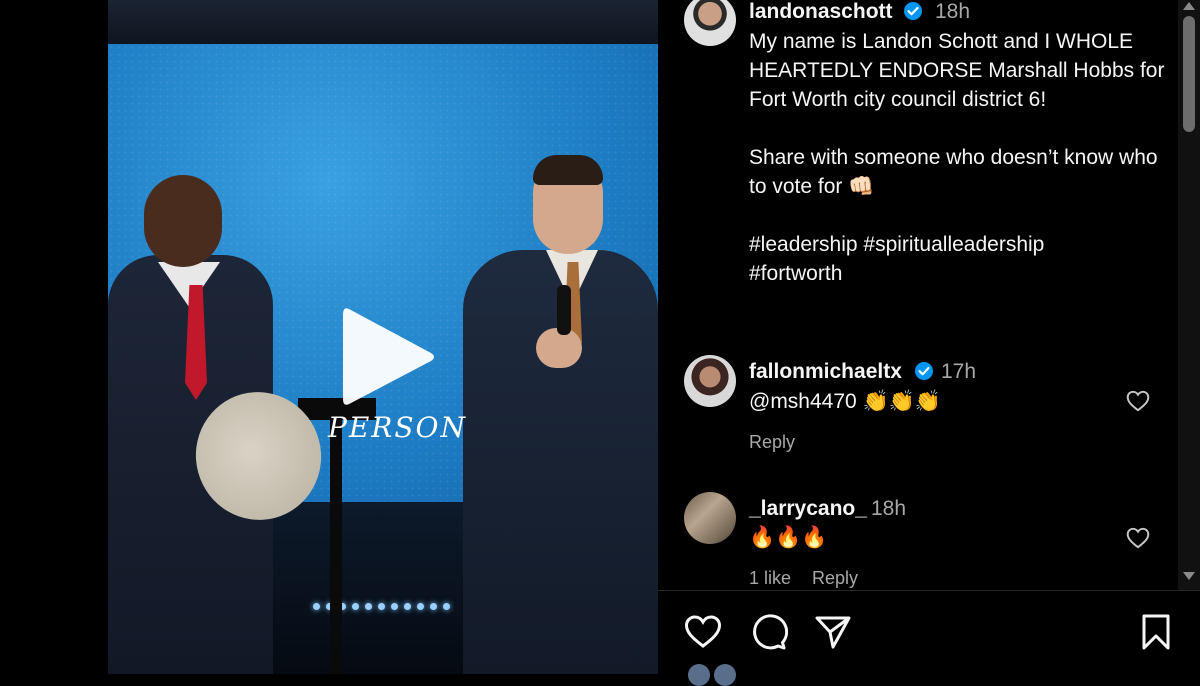 Image resolution: width=1200 pixels, height=686 pixels. Describe the element at coordinates (833, 632) in the screenshot. I see `share-icon` at that location.